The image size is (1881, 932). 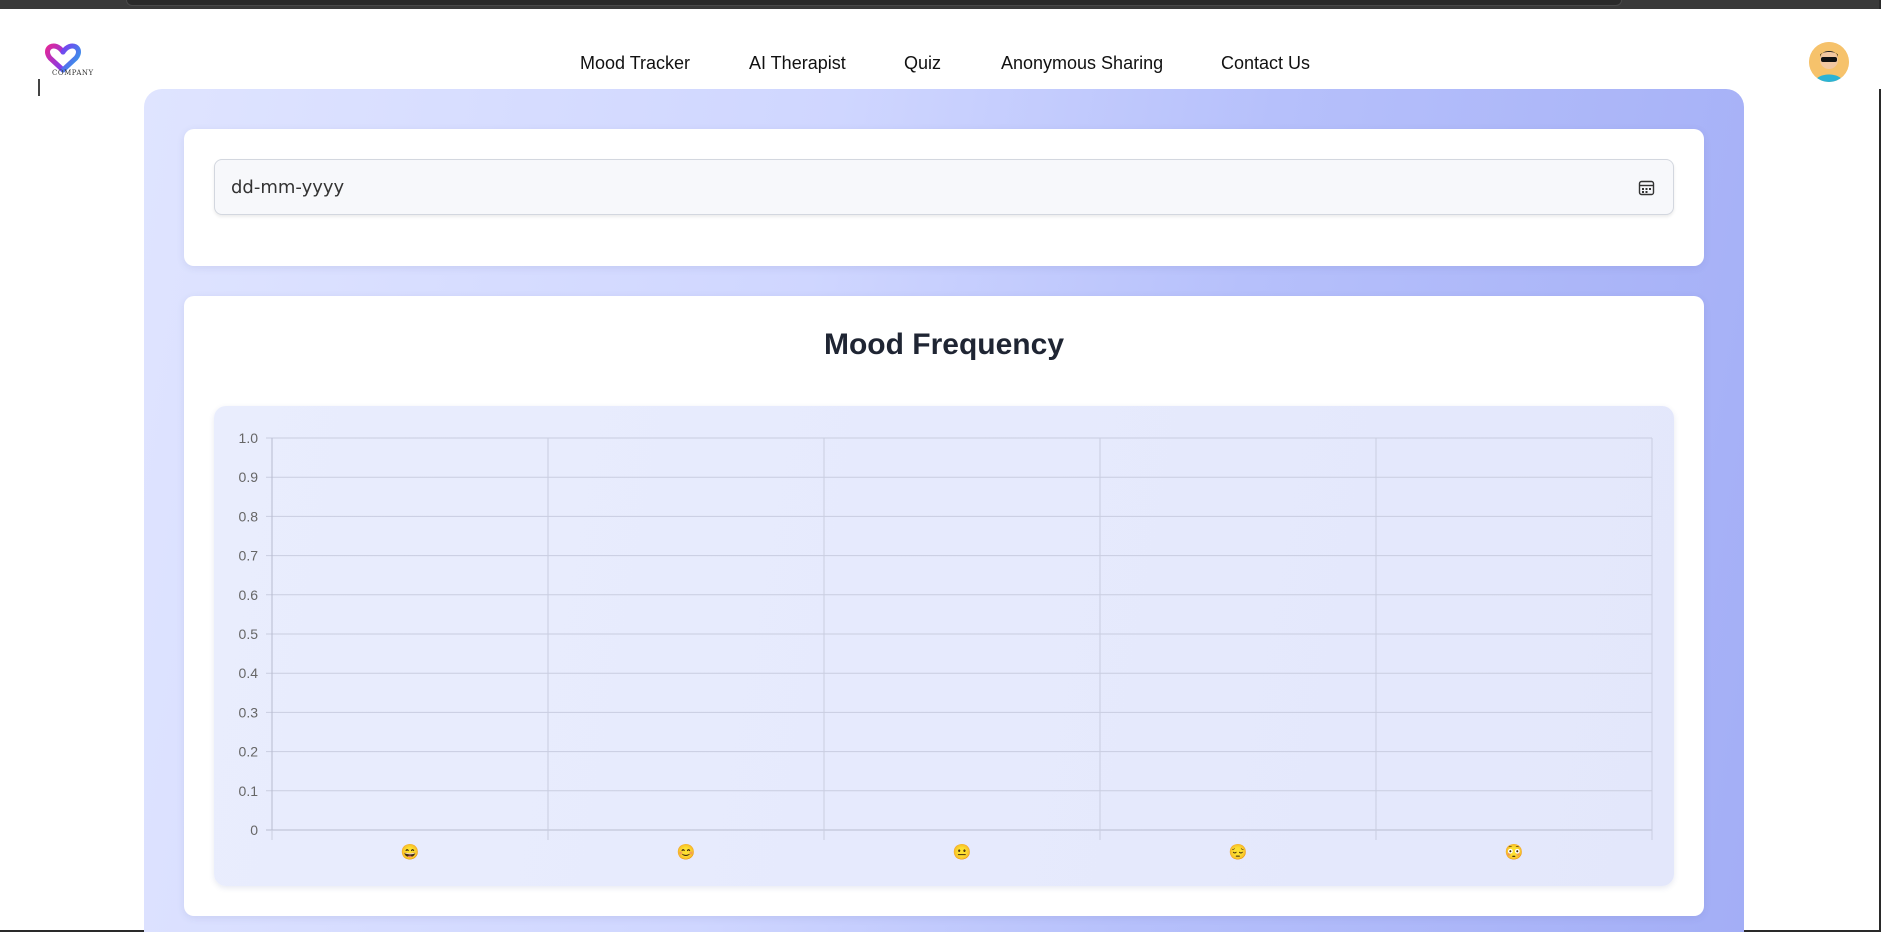 I want to click on x-tick-label: 😐, so click(x=962, y=852).